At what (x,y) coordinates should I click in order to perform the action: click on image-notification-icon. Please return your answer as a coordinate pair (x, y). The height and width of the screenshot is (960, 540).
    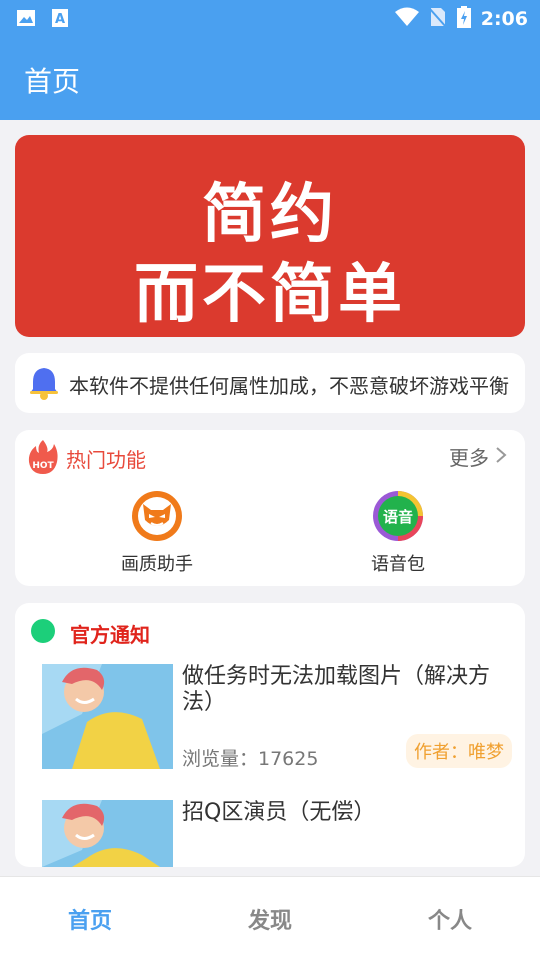
    Looking at the image, I should click on (26, 20).